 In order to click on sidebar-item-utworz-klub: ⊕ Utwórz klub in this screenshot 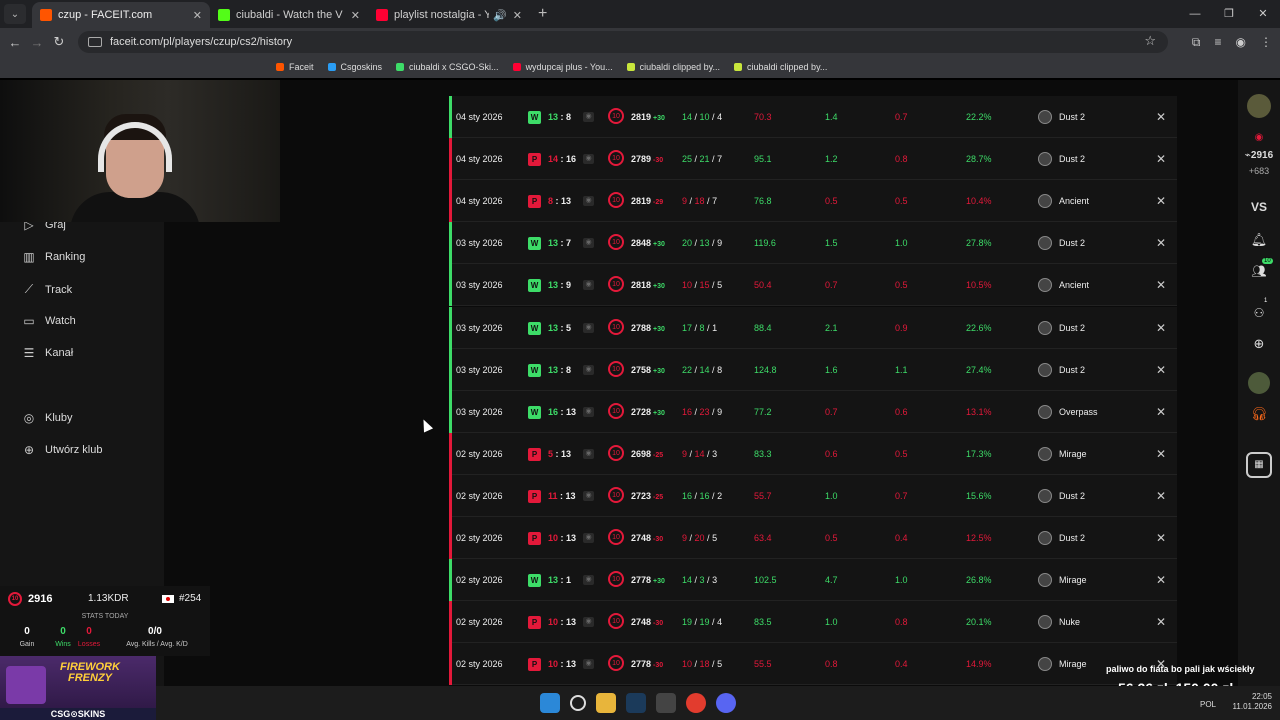, I will do `click(62, 450)`.